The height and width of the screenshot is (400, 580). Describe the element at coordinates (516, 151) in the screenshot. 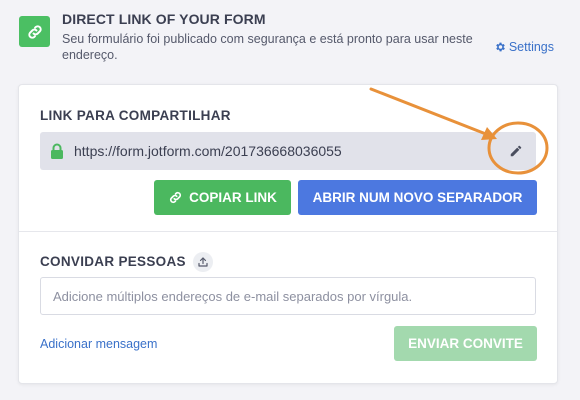

I see `pencil-icon` at that location.